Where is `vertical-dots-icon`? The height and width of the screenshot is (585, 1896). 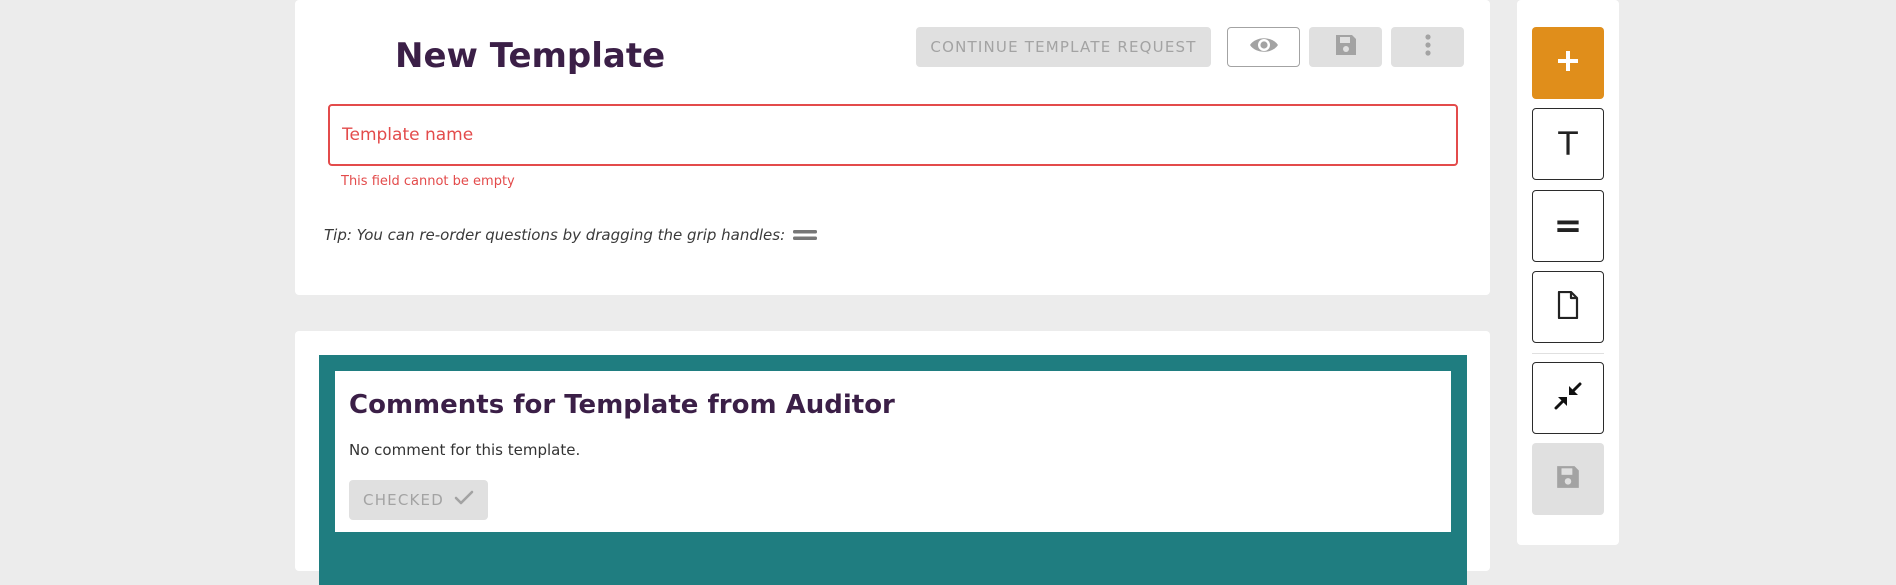
vertical-dots-icon is located at coordinates (1428, 47).